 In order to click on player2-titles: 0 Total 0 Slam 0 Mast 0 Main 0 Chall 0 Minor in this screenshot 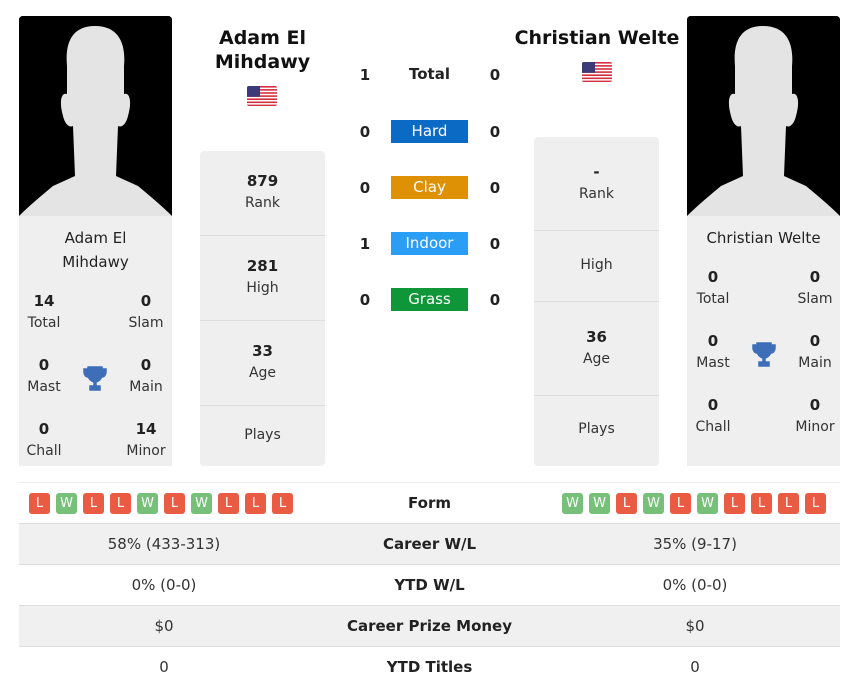, I will do `click(763, 354)`.